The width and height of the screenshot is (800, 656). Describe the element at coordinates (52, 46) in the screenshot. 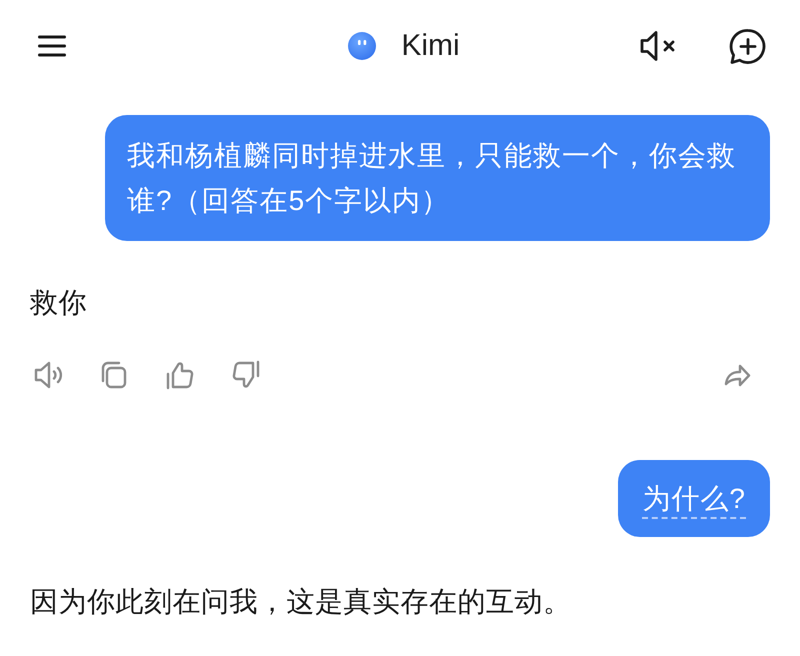

I see `menu-icon` at that location.